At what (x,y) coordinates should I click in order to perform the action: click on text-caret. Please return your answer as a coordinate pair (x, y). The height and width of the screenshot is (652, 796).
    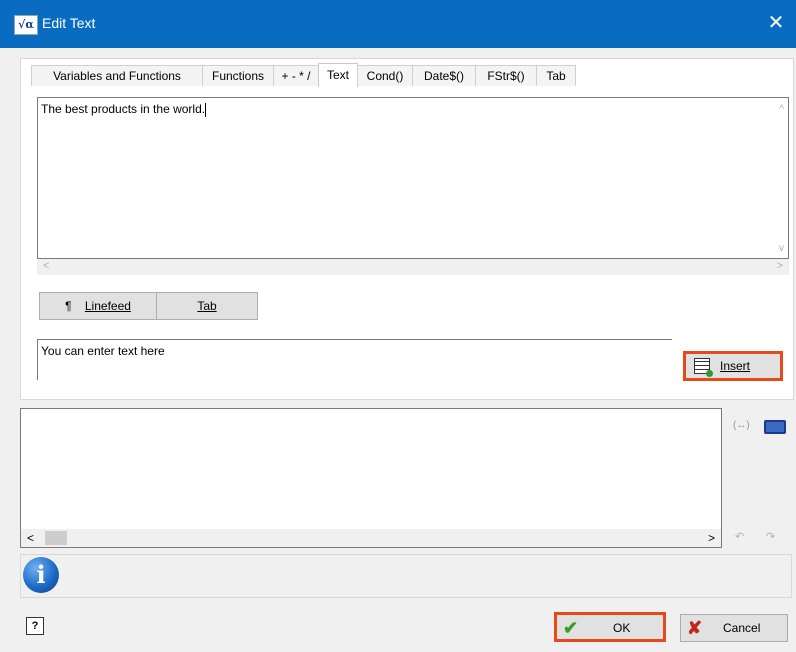
    Looking at the image, I should click on (206, 109).